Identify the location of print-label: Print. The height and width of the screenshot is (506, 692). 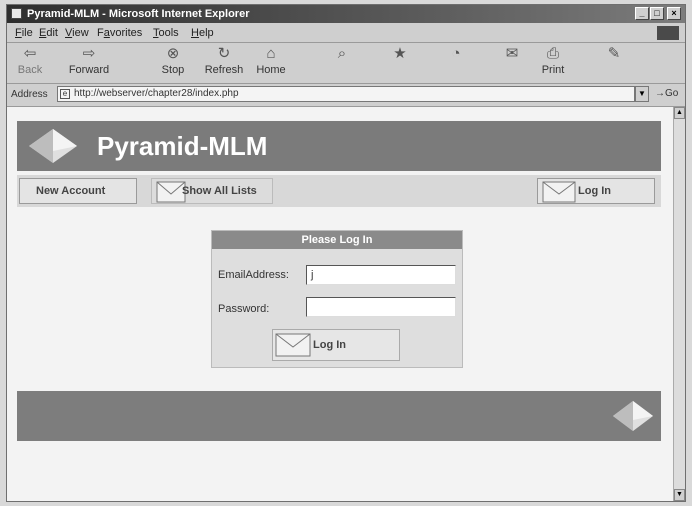
(553, 70).